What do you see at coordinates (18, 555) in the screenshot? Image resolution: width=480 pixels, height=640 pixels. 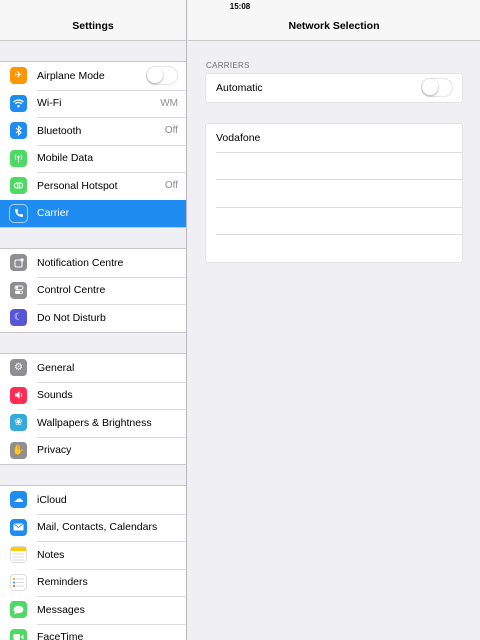 I see `notes-icon` at bounding box center [18, 555].